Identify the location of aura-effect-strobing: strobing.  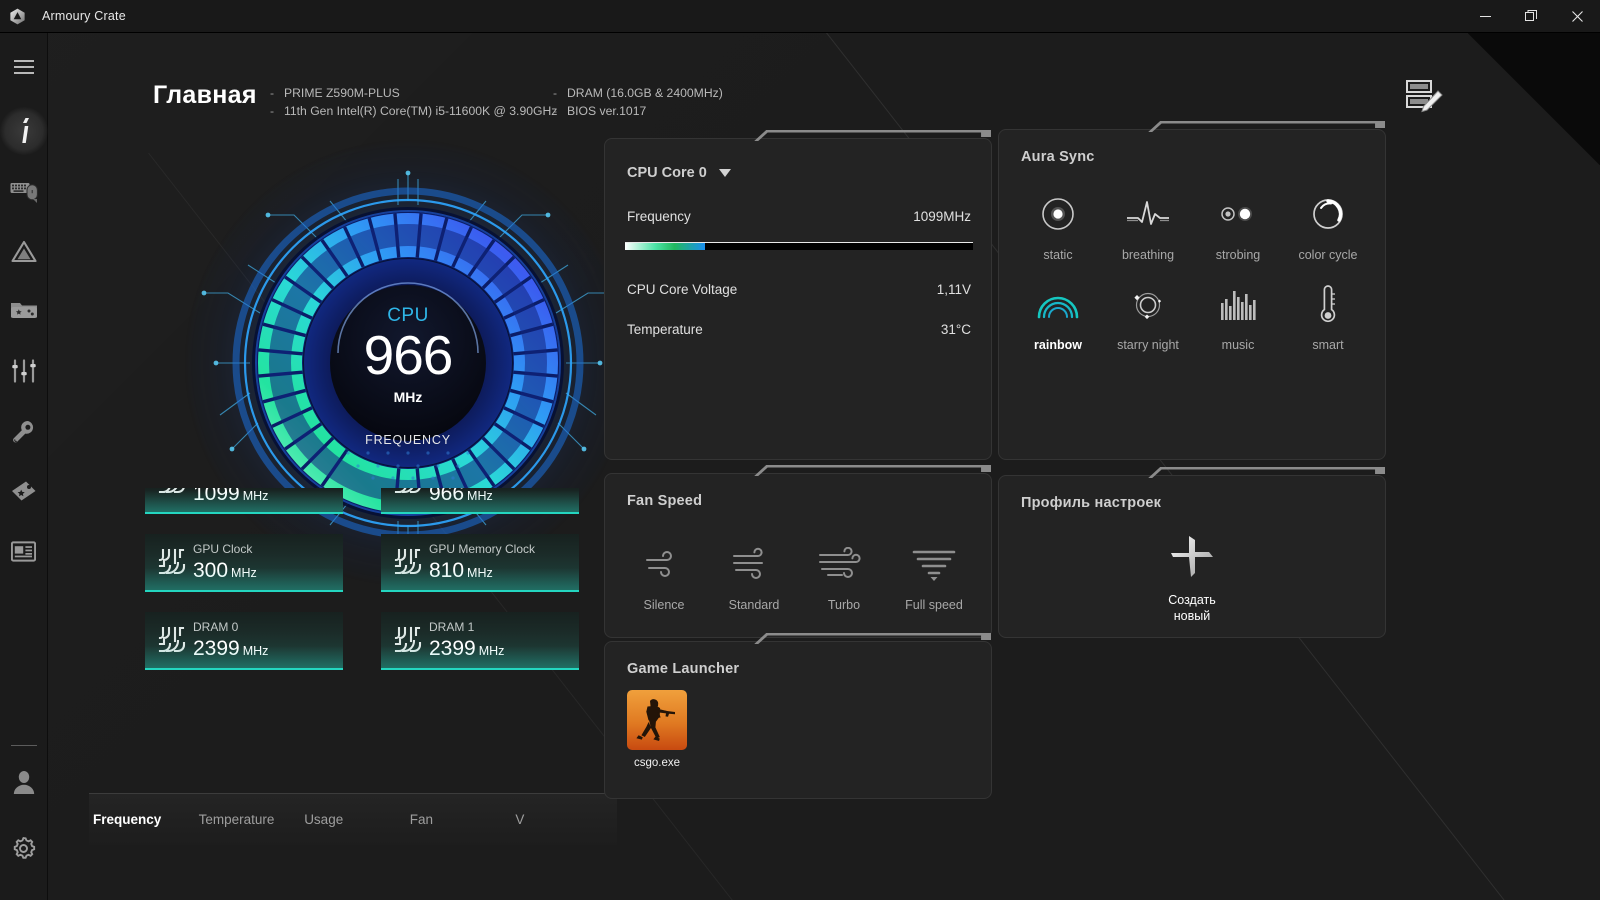
(1238, 224).